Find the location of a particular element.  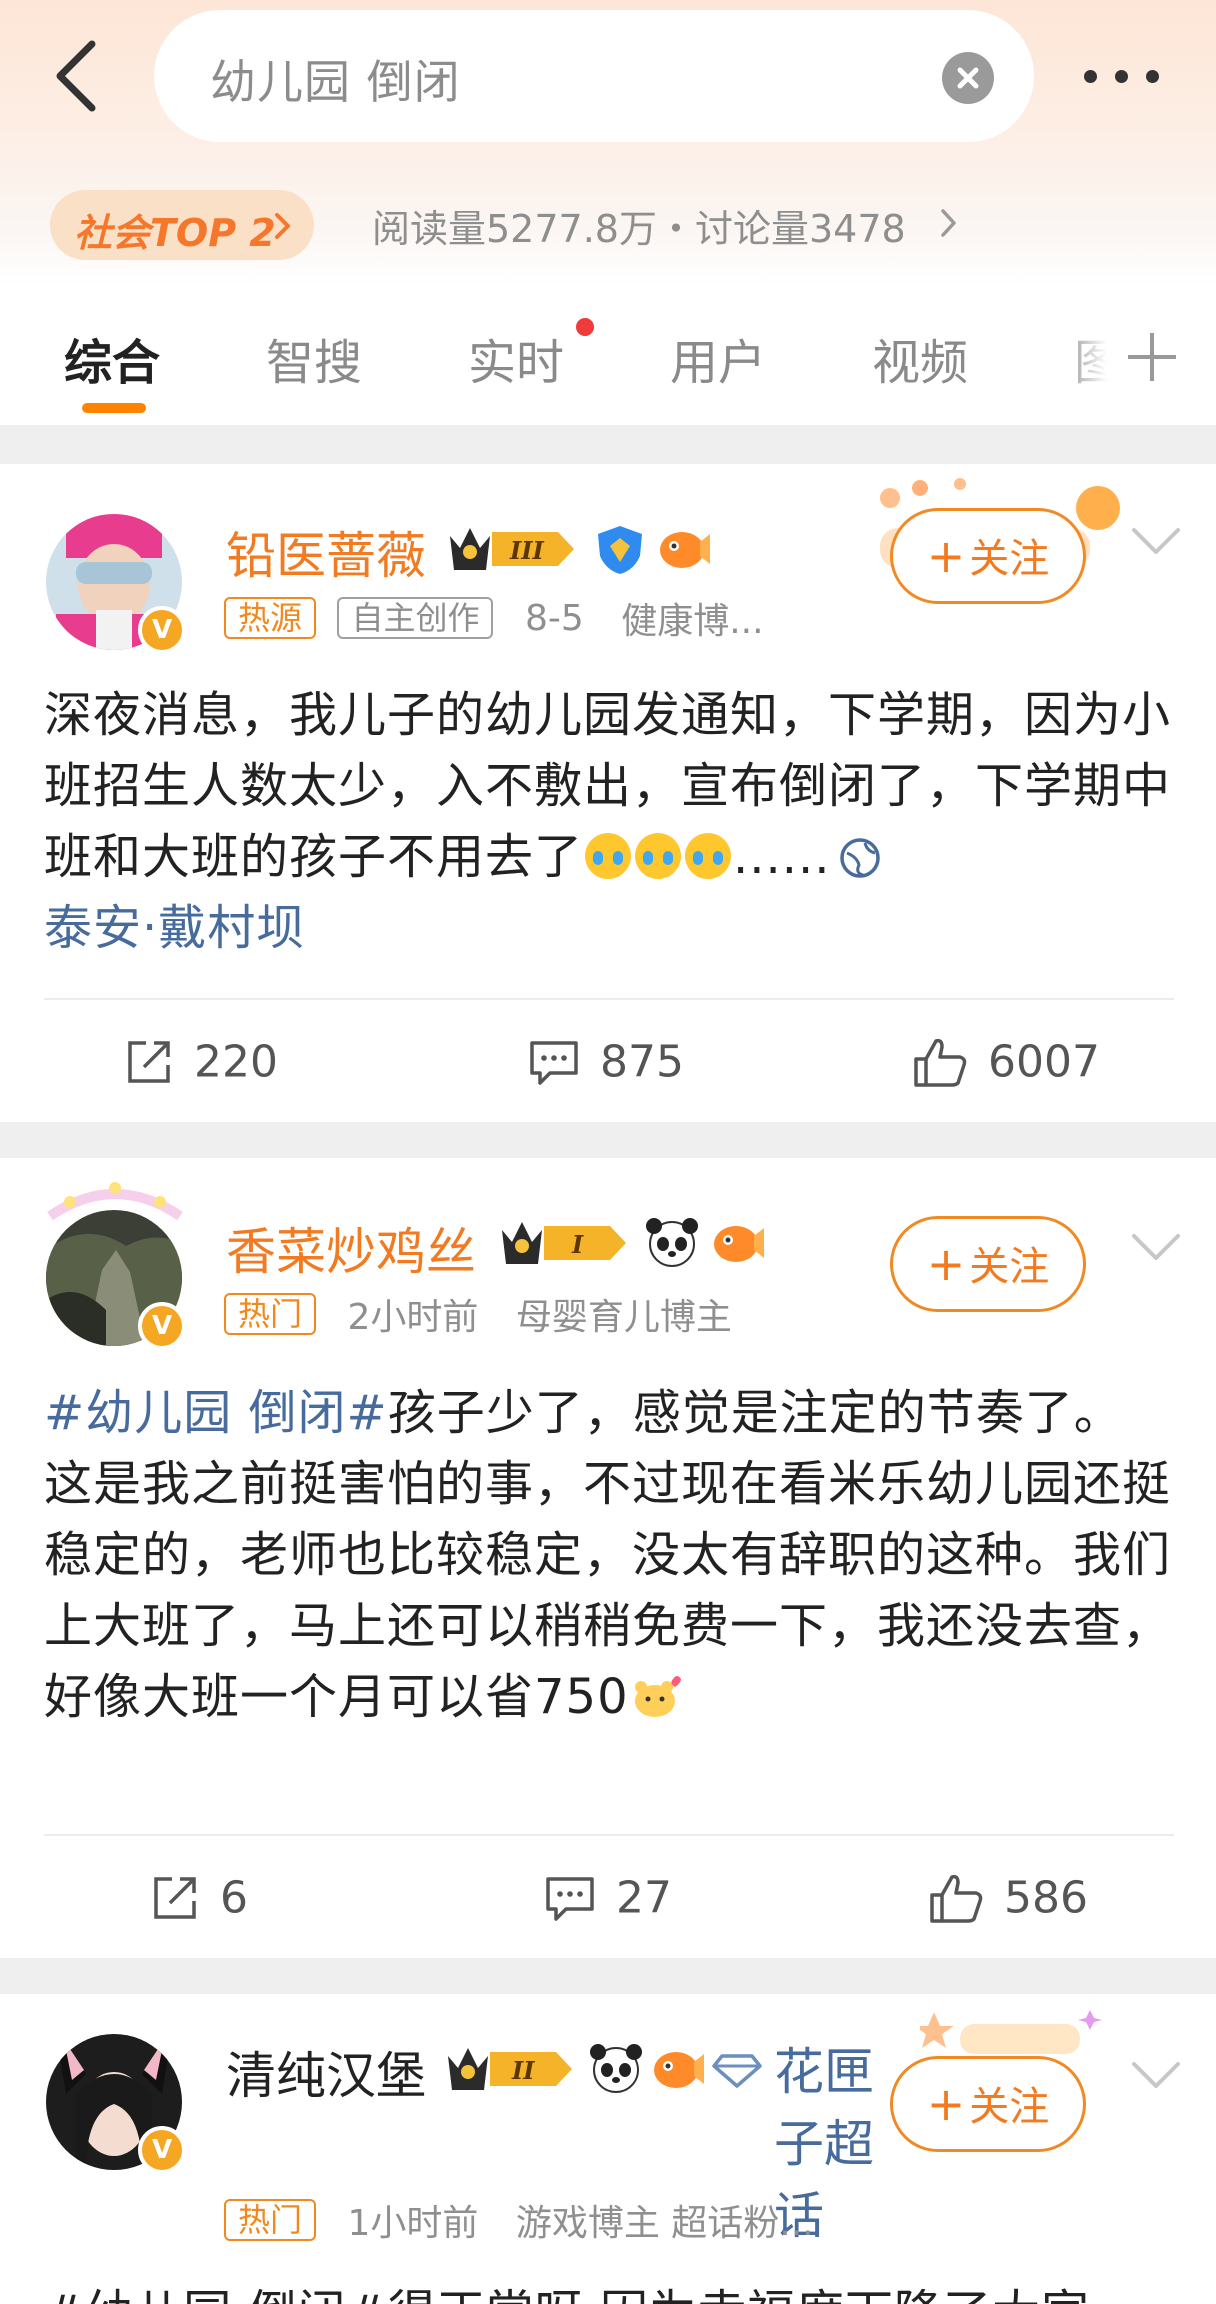

comment-button: 875 is located at coordinates (606, 1061).